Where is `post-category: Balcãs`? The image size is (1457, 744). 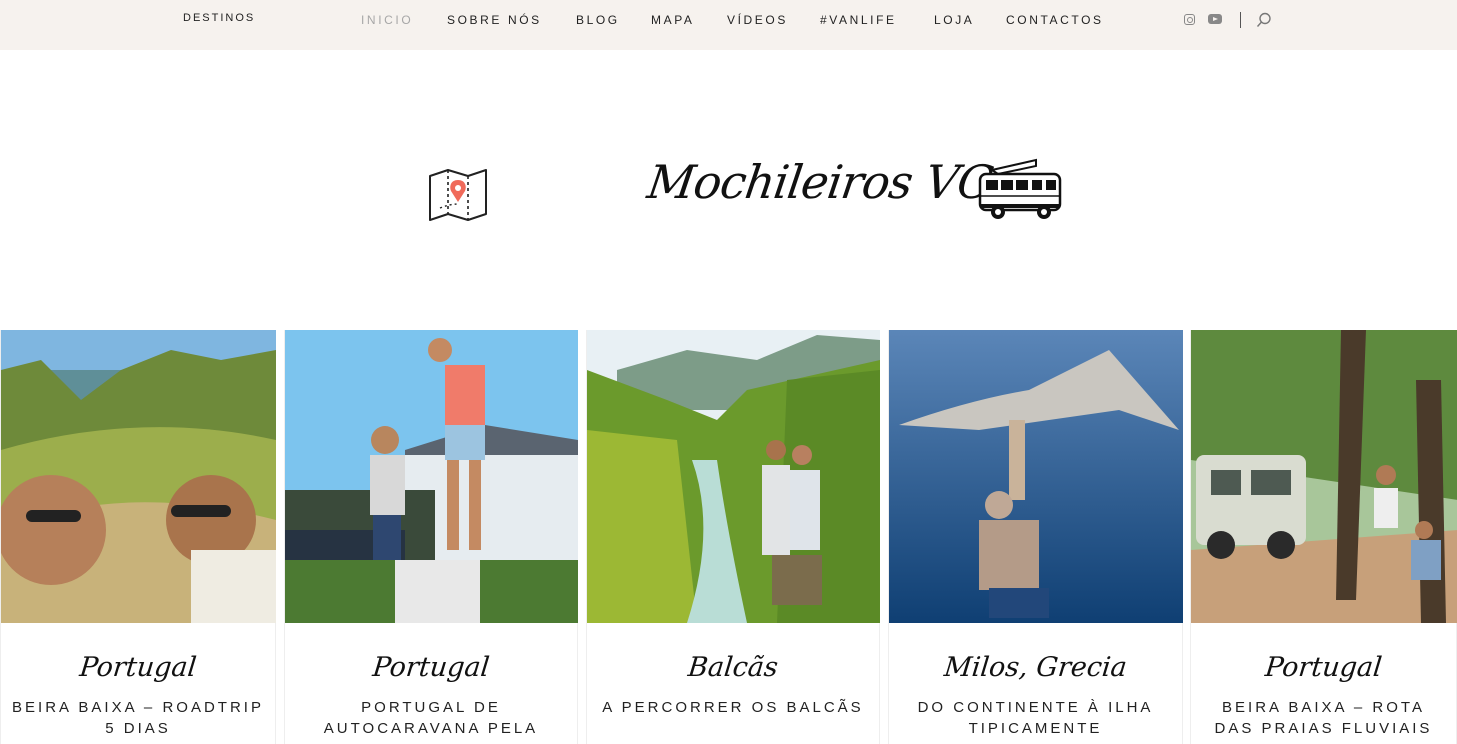
post-category: Balcãs is located at coordinates (732, 667).